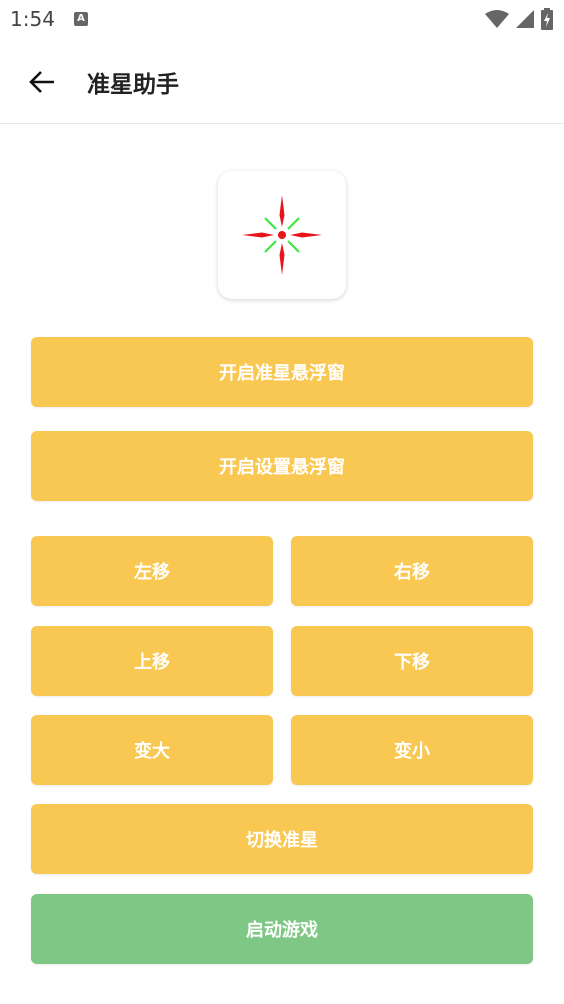 This screenshot has width=564, height=1004. What do you see at coordinates (133, 85) in the screenshot?
I see `page-title: 准星助手` at bounding box center [133, 85].